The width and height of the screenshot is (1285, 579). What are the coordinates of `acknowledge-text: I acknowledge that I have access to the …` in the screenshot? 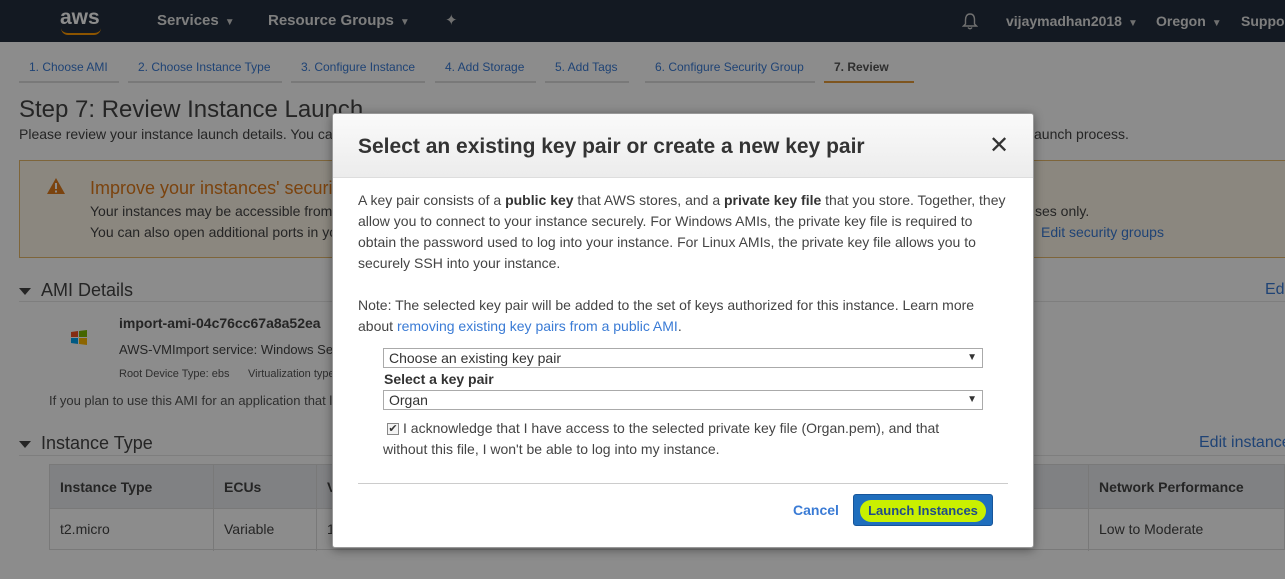 It's located at (671, 428).